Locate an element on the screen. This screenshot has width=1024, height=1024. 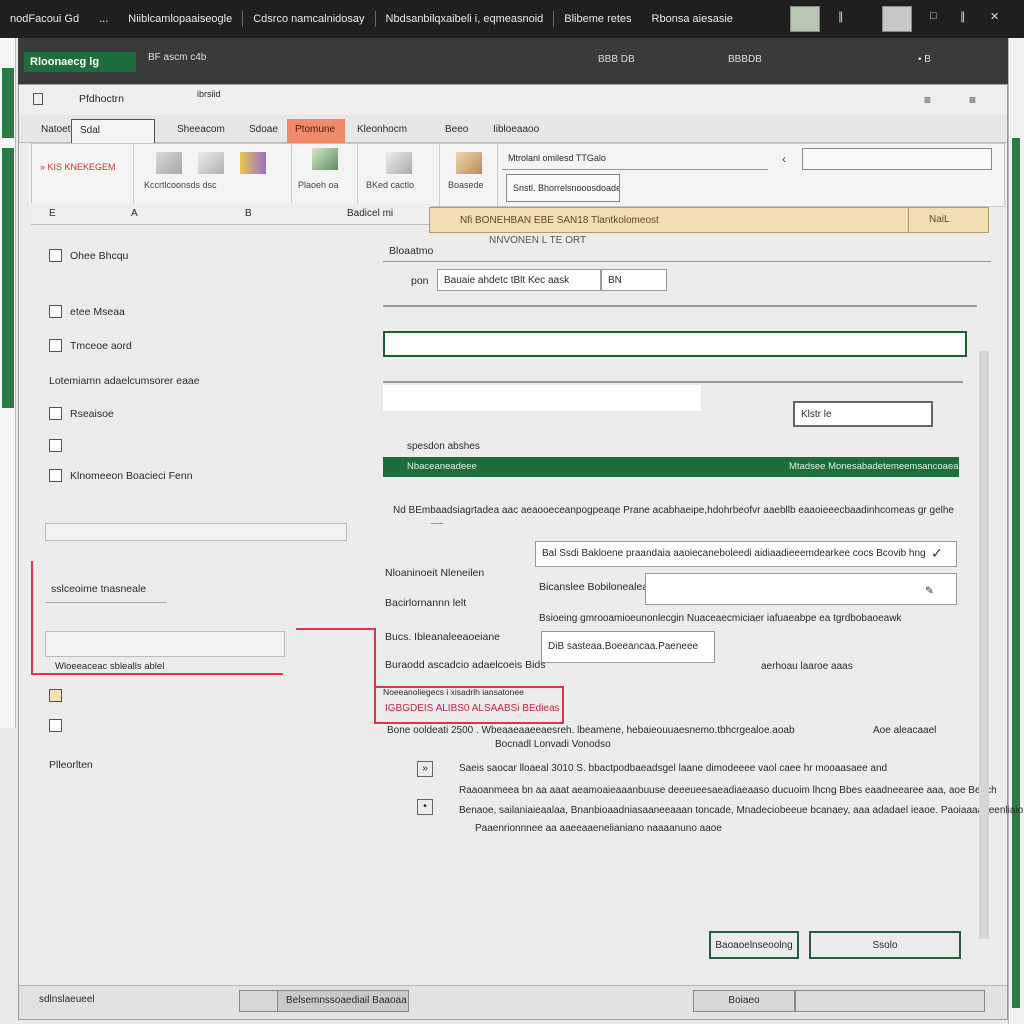
tab-ptomune: Ptomune is located at coordinates (316, 131).